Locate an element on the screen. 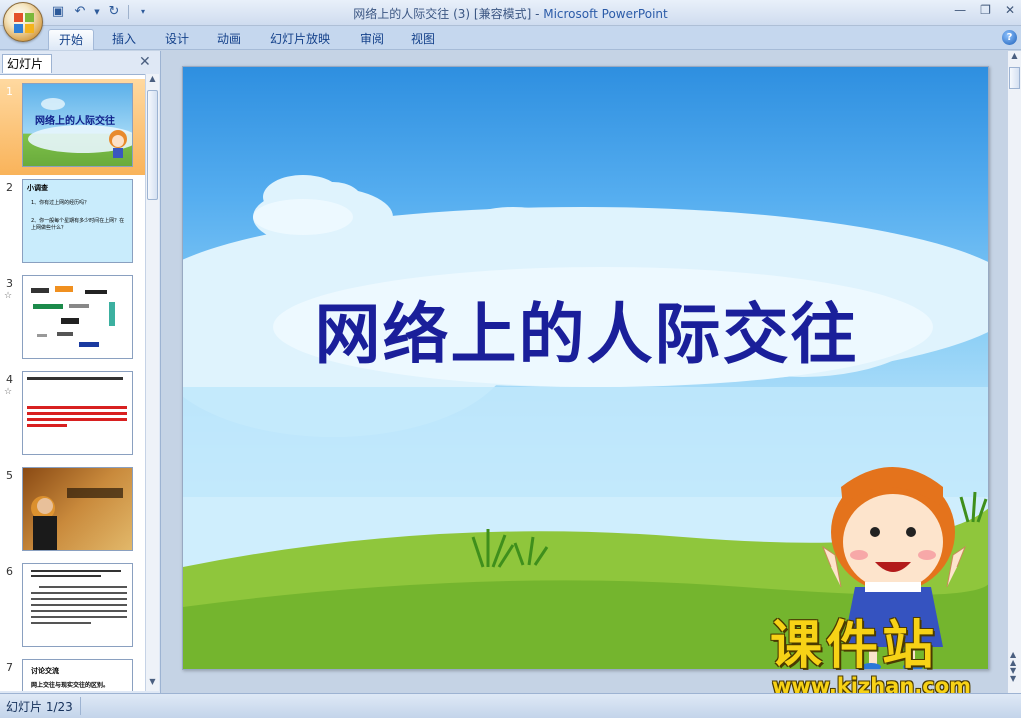  slide-number: 2 is located at coordinates (9, 187).